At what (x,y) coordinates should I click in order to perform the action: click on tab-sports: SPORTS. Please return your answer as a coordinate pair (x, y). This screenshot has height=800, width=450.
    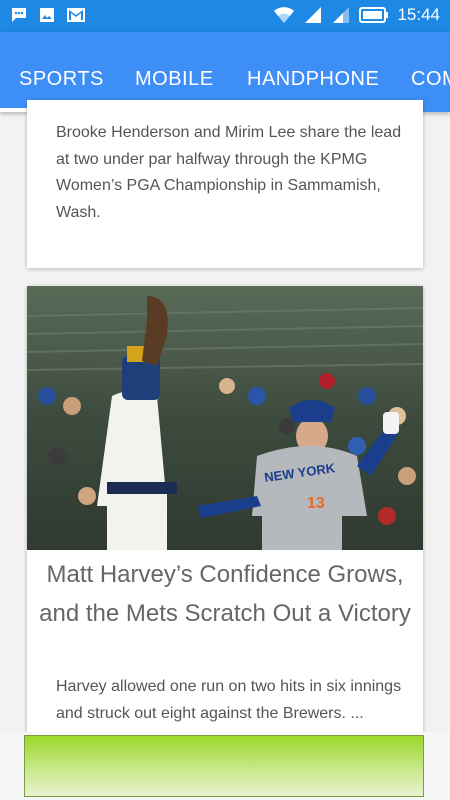
    Looking at the image, I should click on (61, 79).